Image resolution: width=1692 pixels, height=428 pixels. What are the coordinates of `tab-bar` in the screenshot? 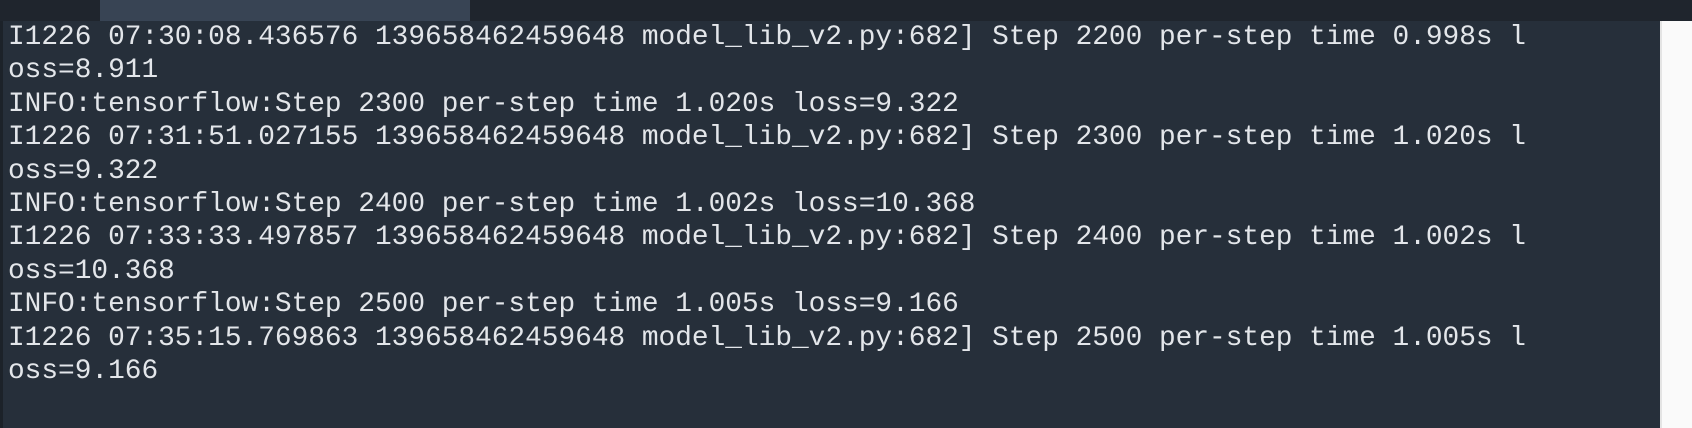 It's located at (846, 10).